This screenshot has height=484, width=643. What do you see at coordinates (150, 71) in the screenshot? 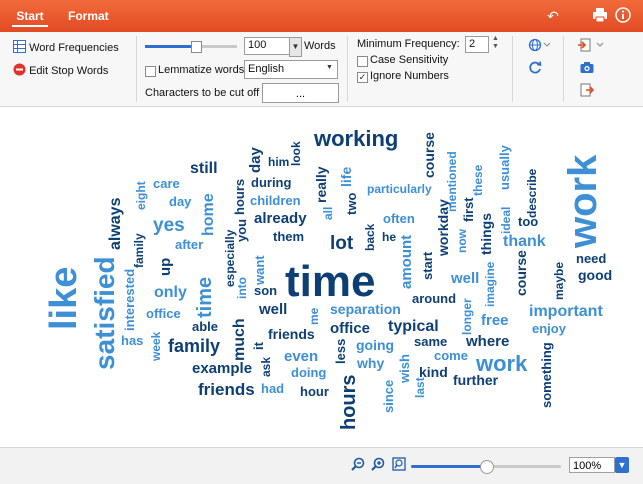
I see `lemmatize-checkbox` at bounding box center [150, 71].